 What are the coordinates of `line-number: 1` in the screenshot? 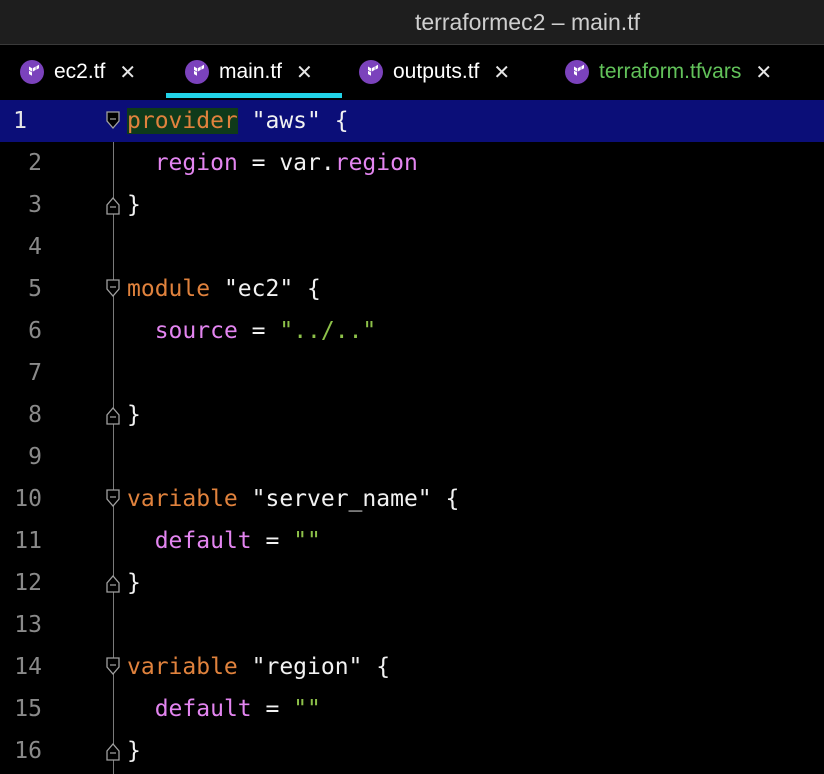 It's located at (20, 121).